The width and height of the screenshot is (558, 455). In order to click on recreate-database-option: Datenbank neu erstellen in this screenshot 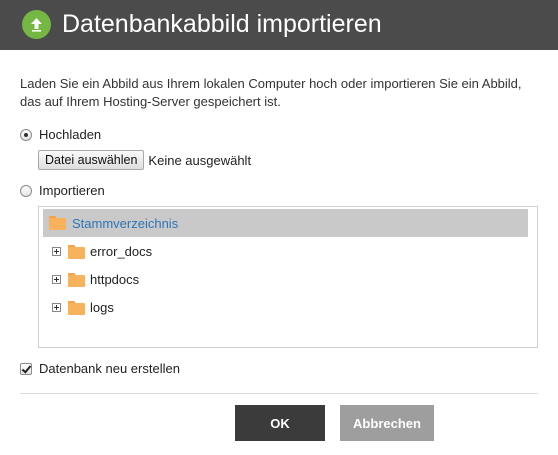, I will do `click(100, 368)`.